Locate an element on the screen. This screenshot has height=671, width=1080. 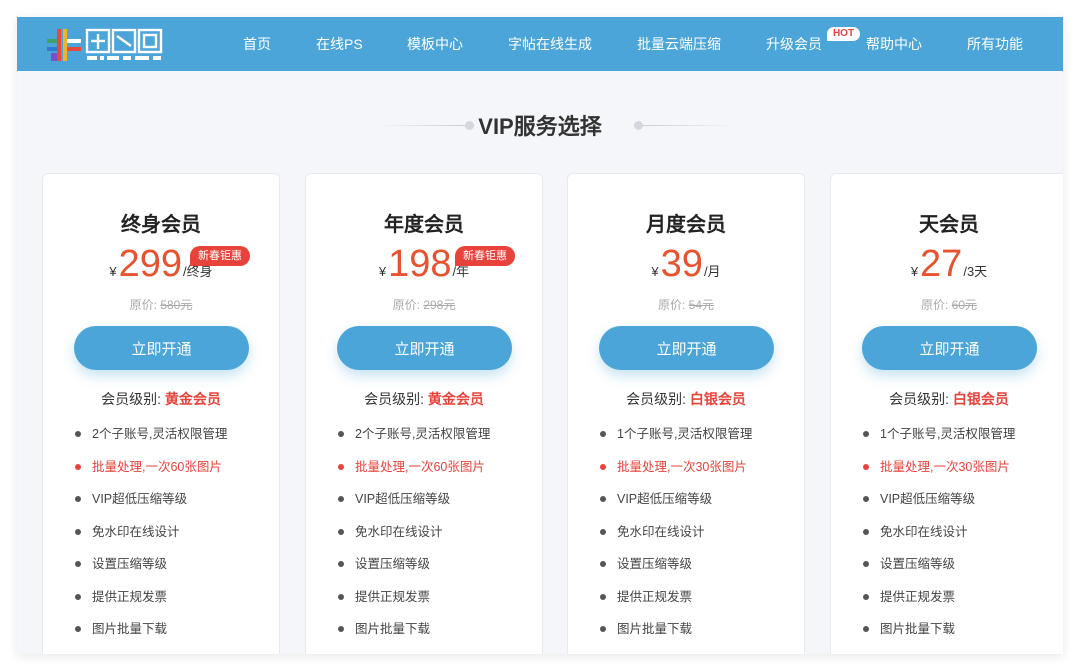
original-price: 原价: 54元 is located at coordinates (686, 304).